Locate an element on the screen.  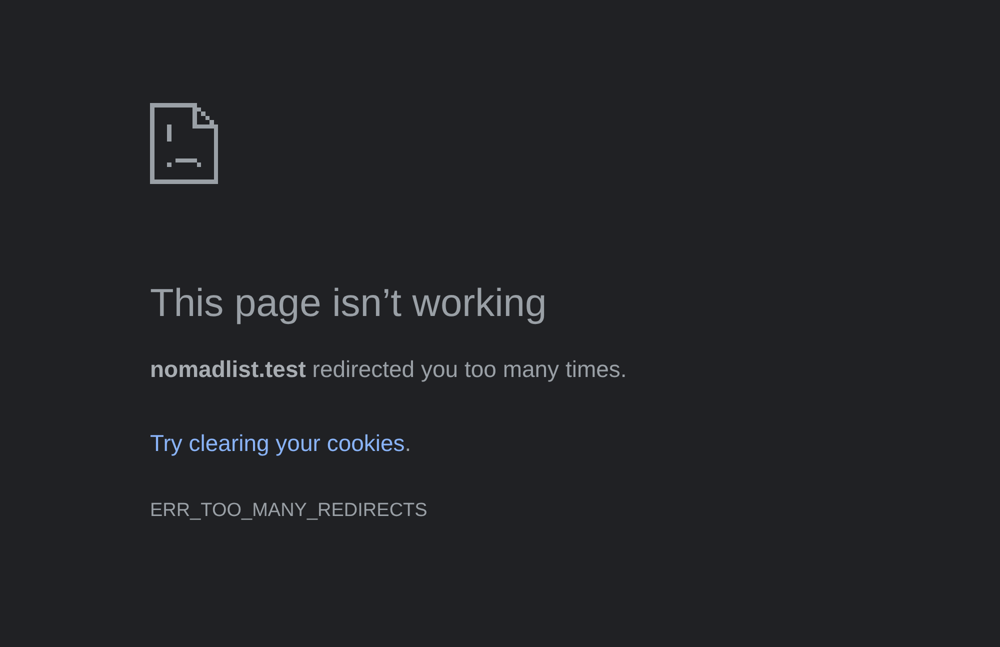
error-heading: This page isn’t working is located at coordinates (348, 304).